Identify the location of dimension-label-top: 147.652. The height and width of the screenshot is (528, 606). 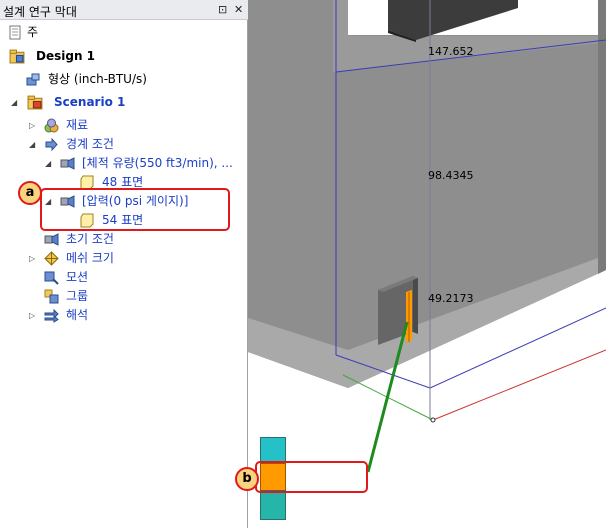
(451, 51).